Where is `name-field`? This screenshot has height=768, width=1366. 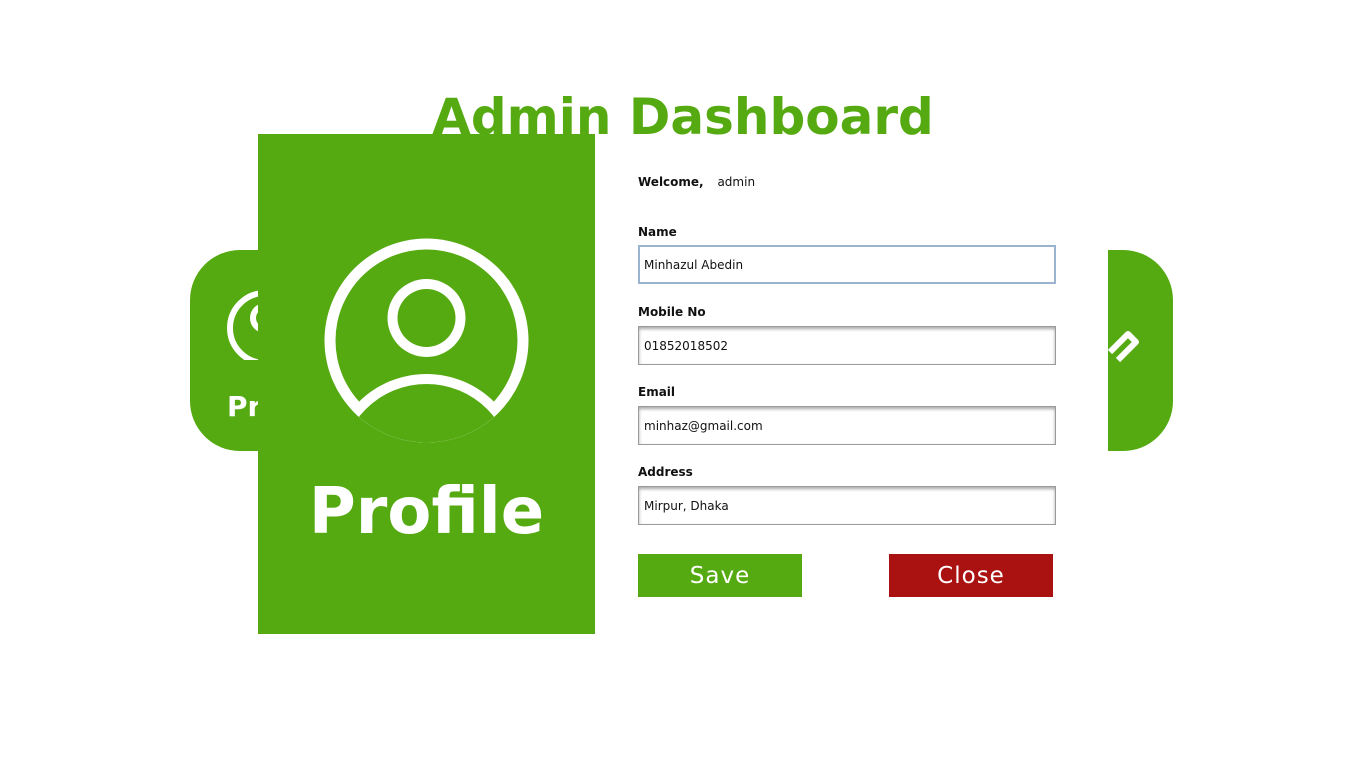 name-field is located at coordinates (847, 264).